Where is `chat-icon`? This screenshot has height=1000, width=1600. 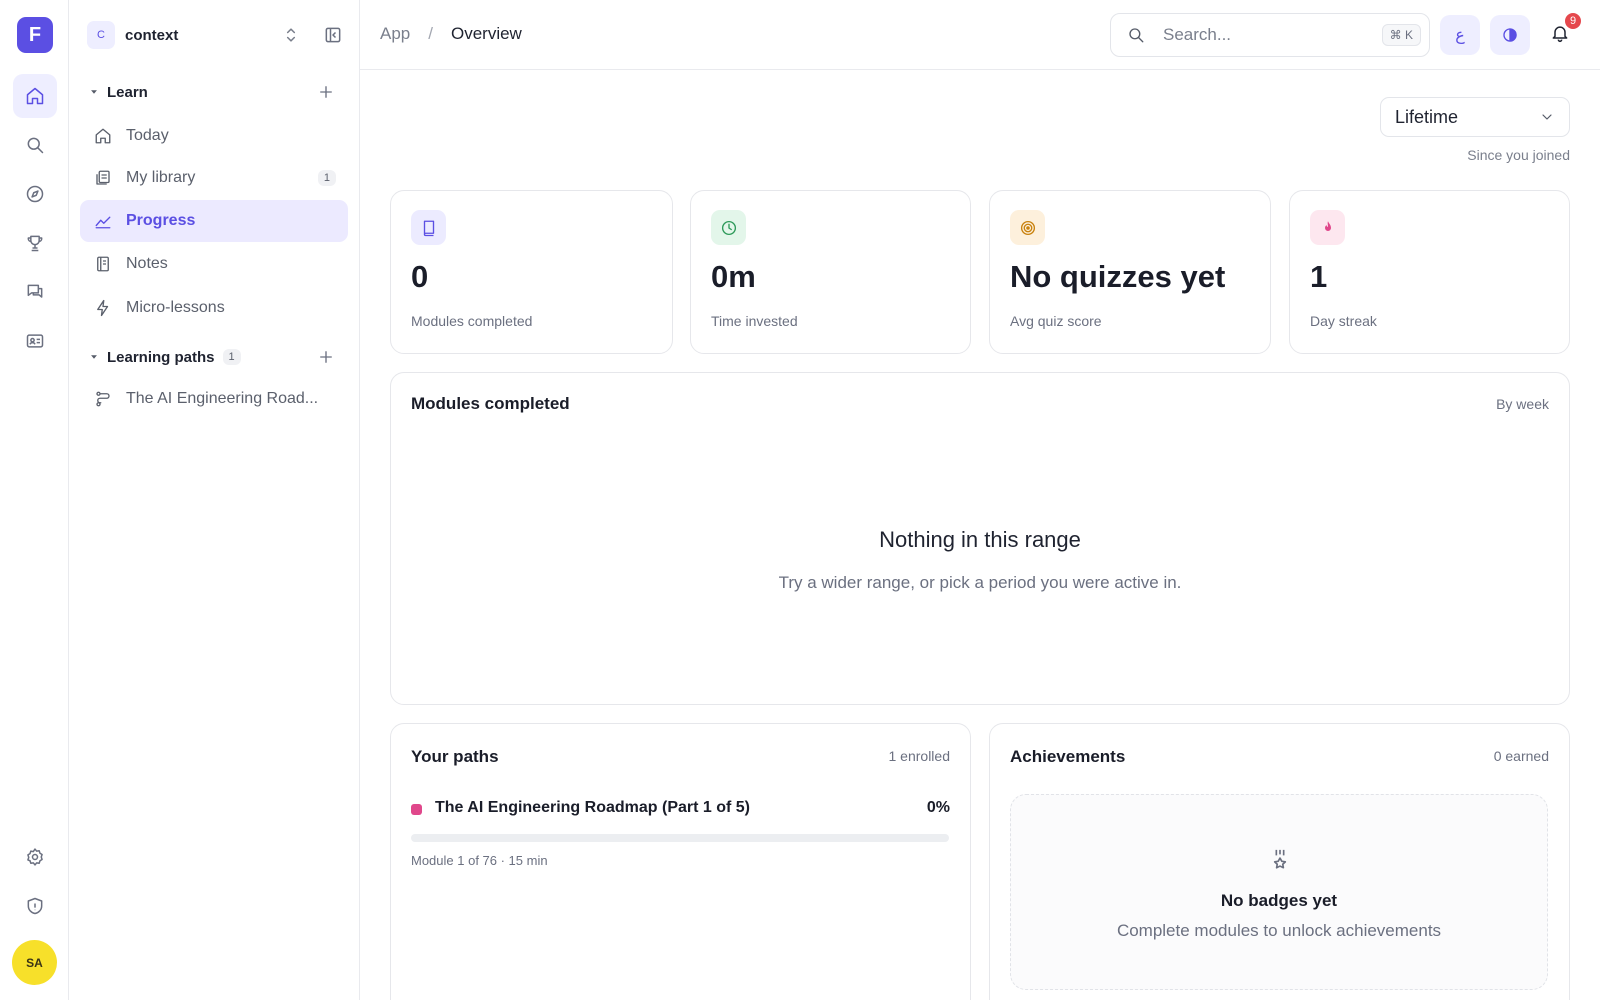
chat-icon is located at coordinates (35, 291).